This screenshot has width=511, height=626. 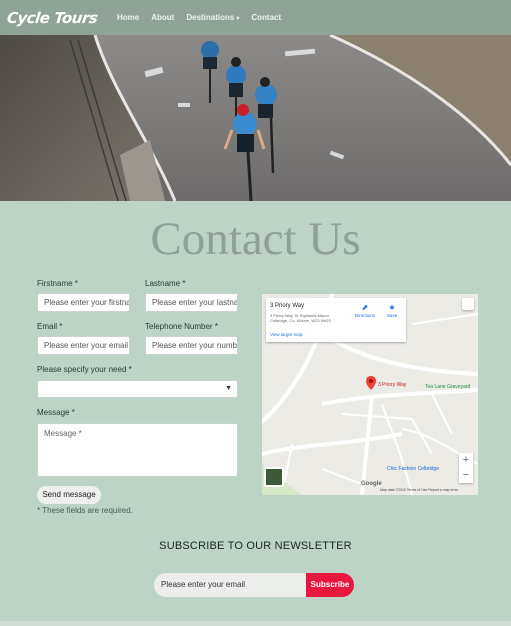 What do you see at coordinates (56, 412) in the screenshot?
I see `message-label: Message *` at bounding box center [56, 412].